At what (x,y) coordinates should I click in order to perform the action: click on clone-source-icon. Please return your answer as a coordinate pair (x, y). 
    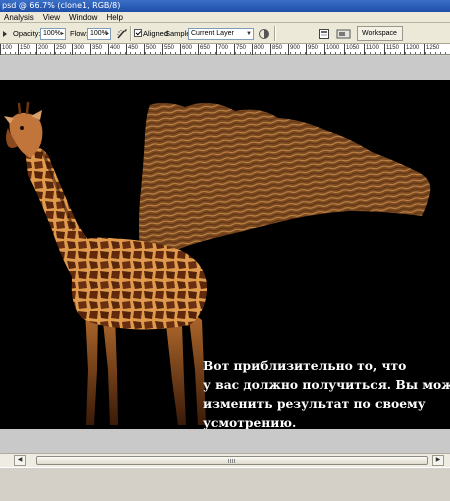
    Looking at the image, I should click on (324, 34).